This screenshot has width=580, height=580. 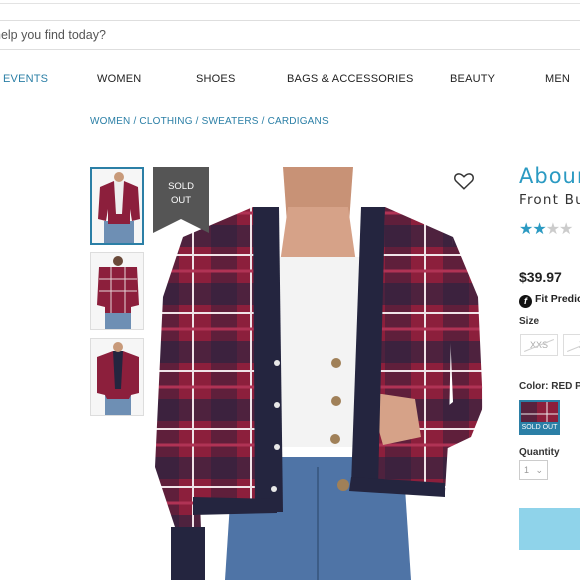 What do you see at coordinates (549, 176) in the screenshot?
I see `product-title: Abour` at bounding box center [549, 176].